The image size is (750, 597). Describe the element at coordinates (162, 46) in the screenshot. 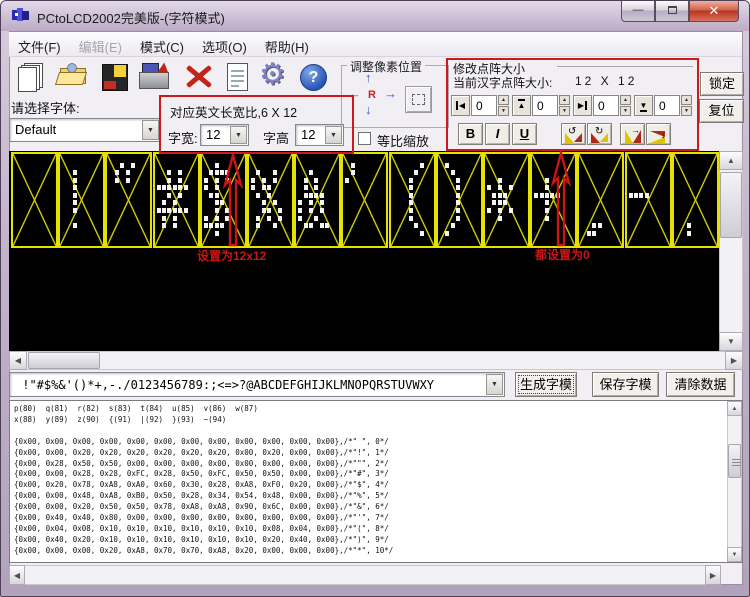

I see `menu-item: 模式(C)` at that location.